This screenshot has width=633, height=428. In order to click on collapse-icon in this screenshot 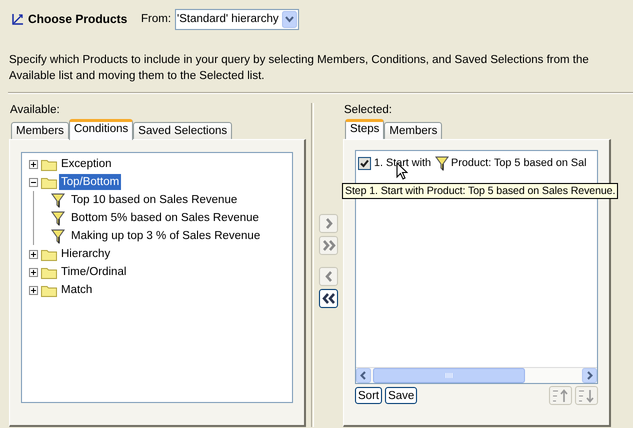, I will do `click(33, 182)`.